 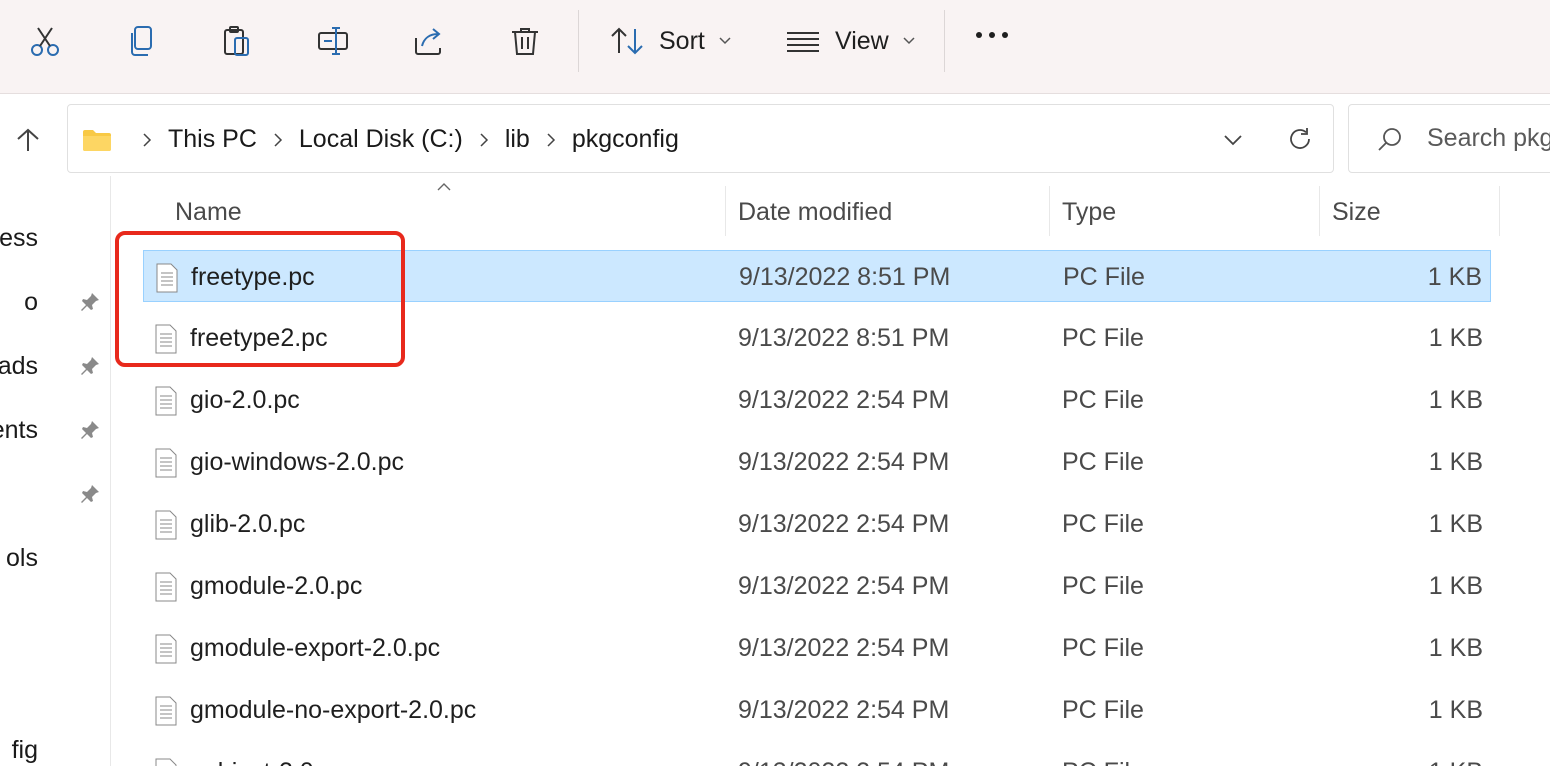 I want to click on annotation-highlight-box, so click(x=260, y=299).